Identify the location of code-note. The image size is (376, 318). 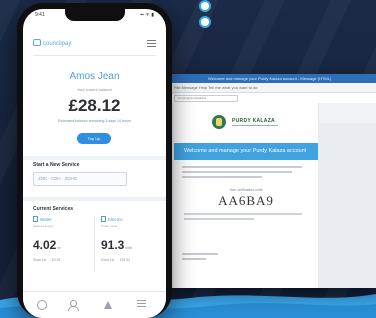
(246, 214).